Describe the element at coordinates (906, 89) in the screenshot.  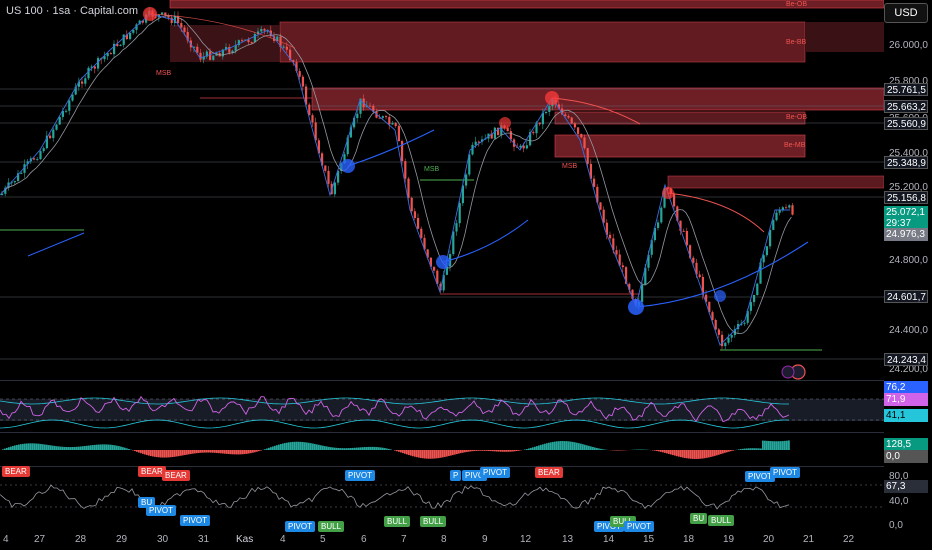
I see `price-badge: 25.761,5` at that location.